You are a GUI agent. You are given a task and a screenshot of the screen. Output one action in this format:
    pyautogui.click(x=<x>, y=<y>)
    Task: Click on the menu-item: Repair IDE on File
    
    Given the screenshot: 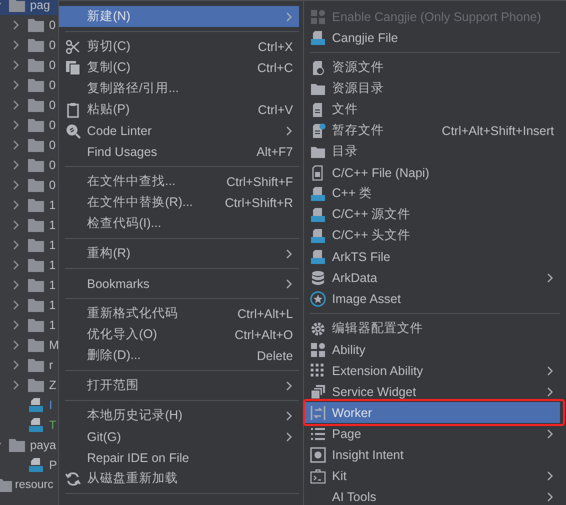 What is the action you would take?
    pyautogui.click(x=179, y=457)
    